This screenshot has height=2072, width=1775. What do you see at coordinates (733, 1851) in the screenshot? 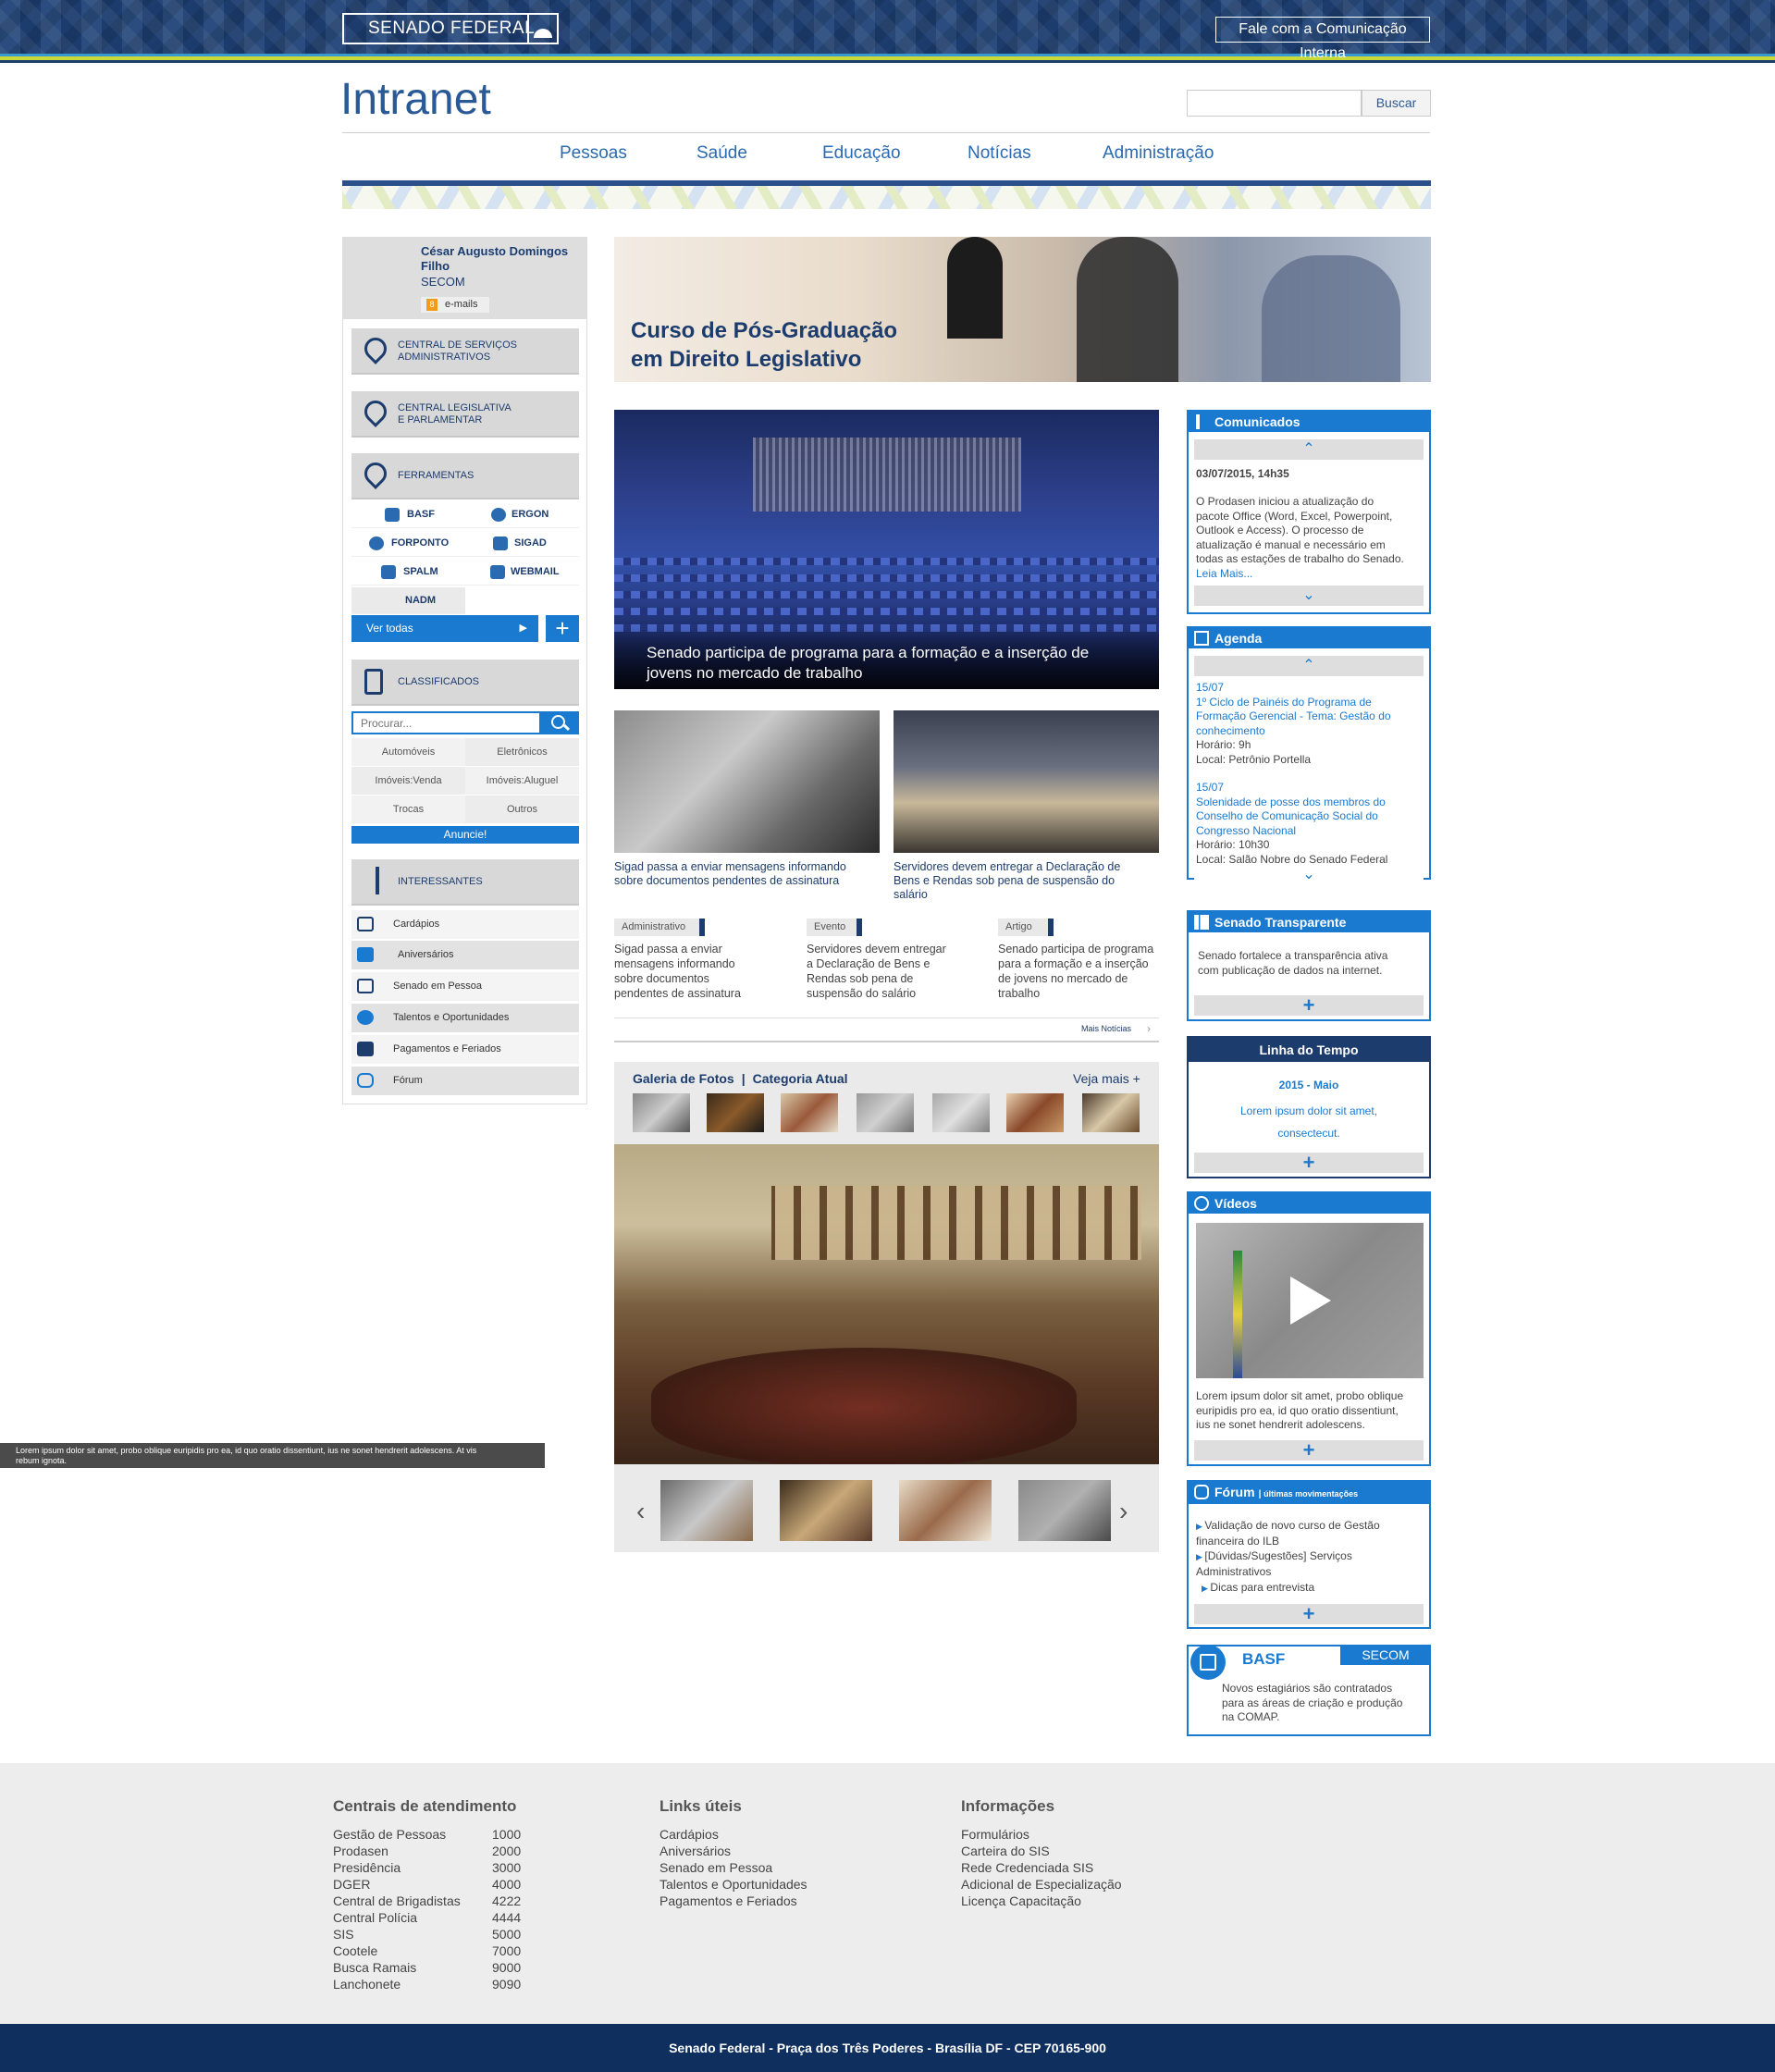
I see `footer-link: Aniversários` at bounding box center [733, 1851].